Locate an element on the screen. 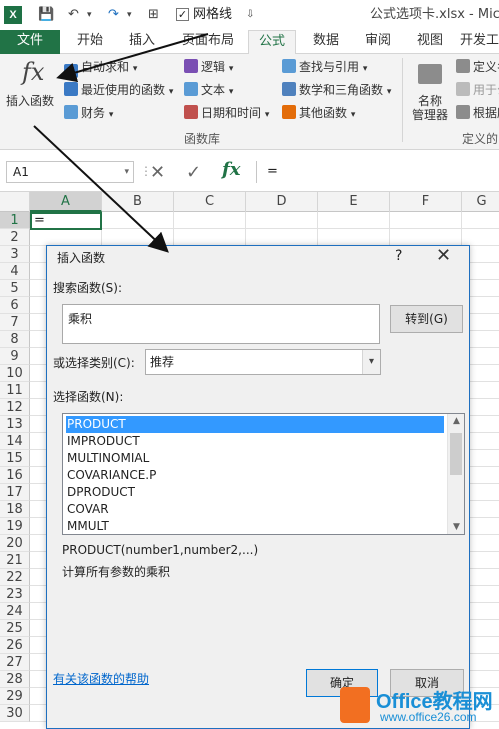  insert-function-button: fx 插入函数 is located at coordinates (31, 90).